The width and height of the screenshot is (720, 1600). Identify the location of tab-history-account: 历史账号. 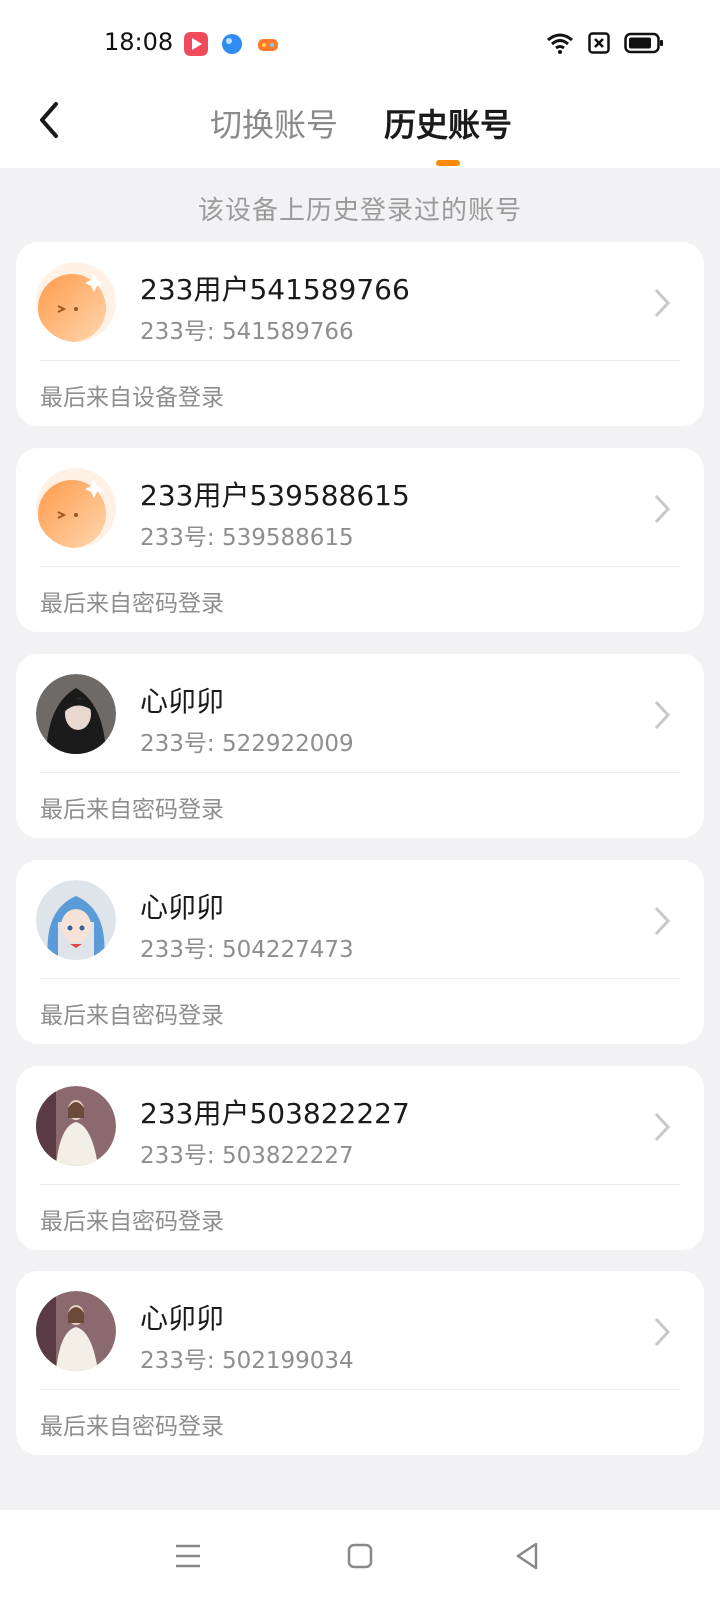
(448, 123).